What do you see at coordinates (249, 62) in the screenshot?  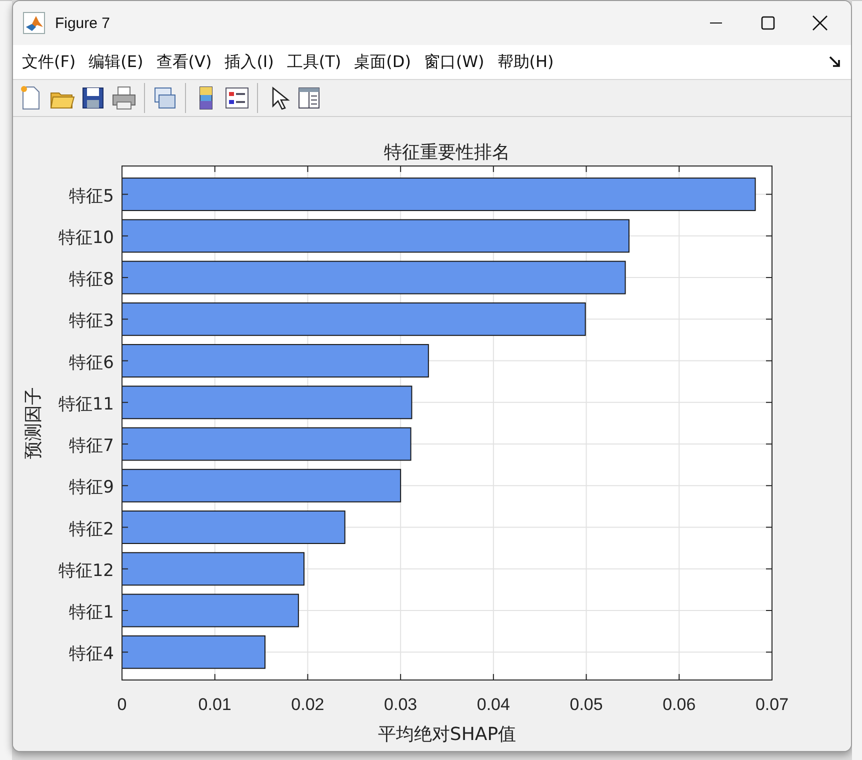 I see `menu-item: 插入(I)` at bounding box center [249, 62].